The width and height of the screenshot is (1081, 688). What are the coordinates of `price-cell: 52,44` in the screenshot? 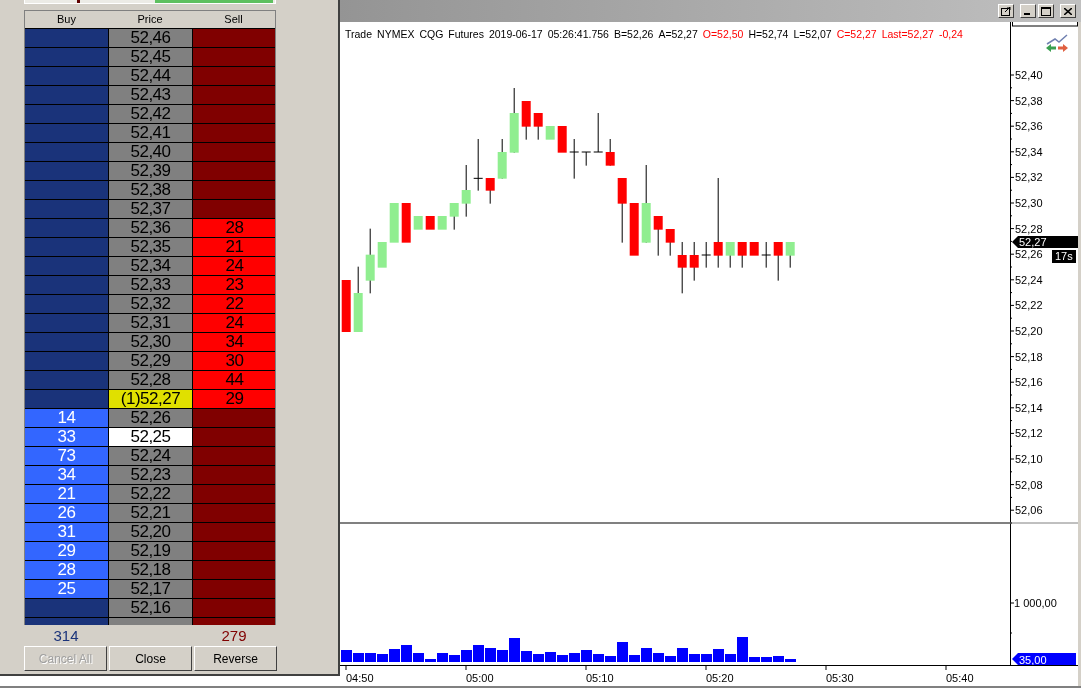 It's located at (150, 76).